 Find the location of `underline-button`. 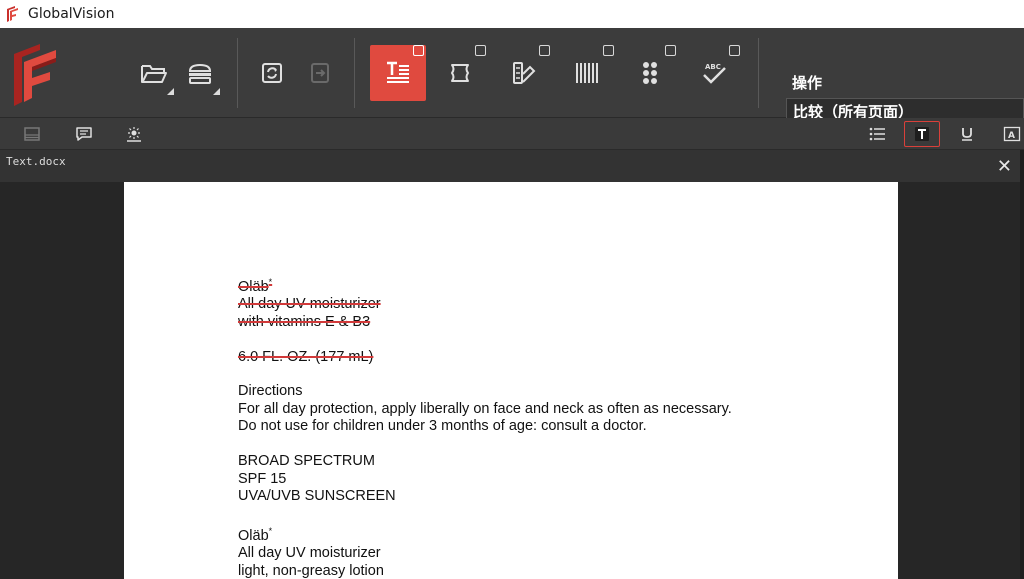

underline-button is located at coordinates (967, 134).